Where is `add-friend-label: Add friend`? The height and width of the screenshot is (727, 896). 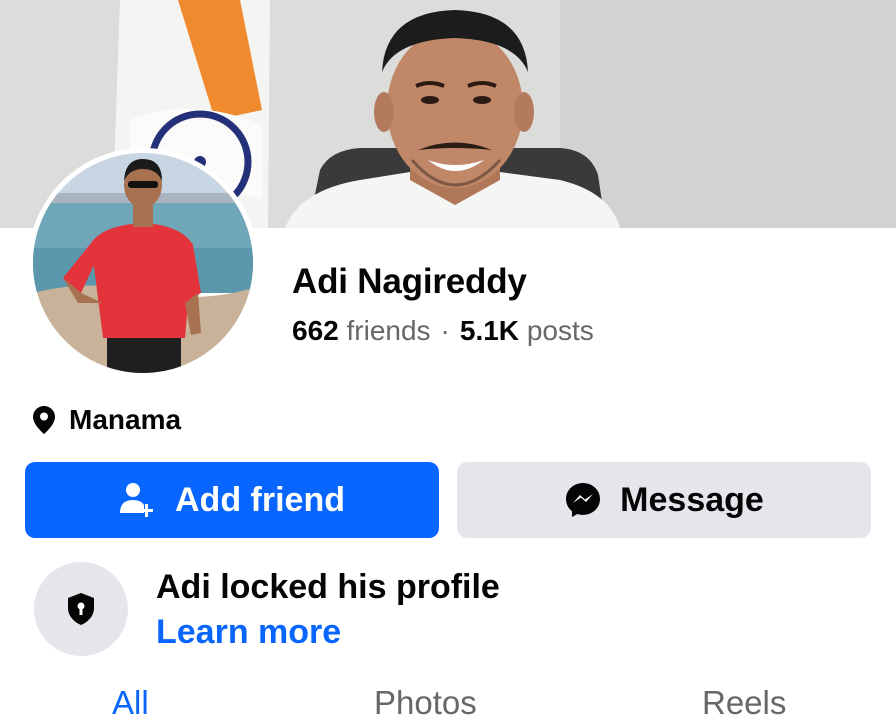 add-friend-label: Add friend is located at coordinates (260, 499).